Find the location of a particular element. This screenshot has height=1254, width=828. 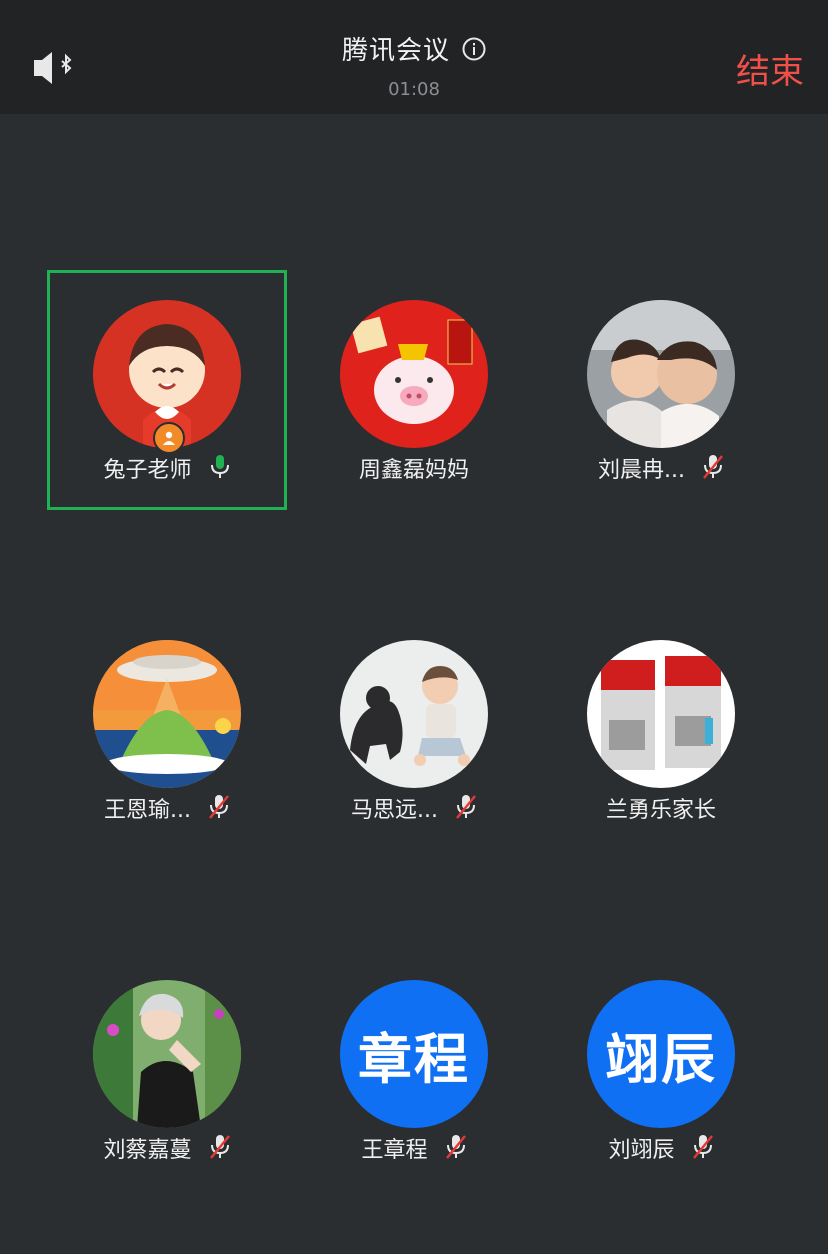

avatar: 章程 is located at coordinates (414, 1054).